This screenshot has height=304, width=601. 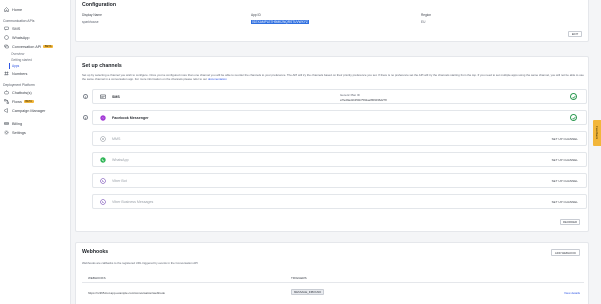 I want to click on column-header-triggers: TRIGGERS, so click(x=299, y=278).